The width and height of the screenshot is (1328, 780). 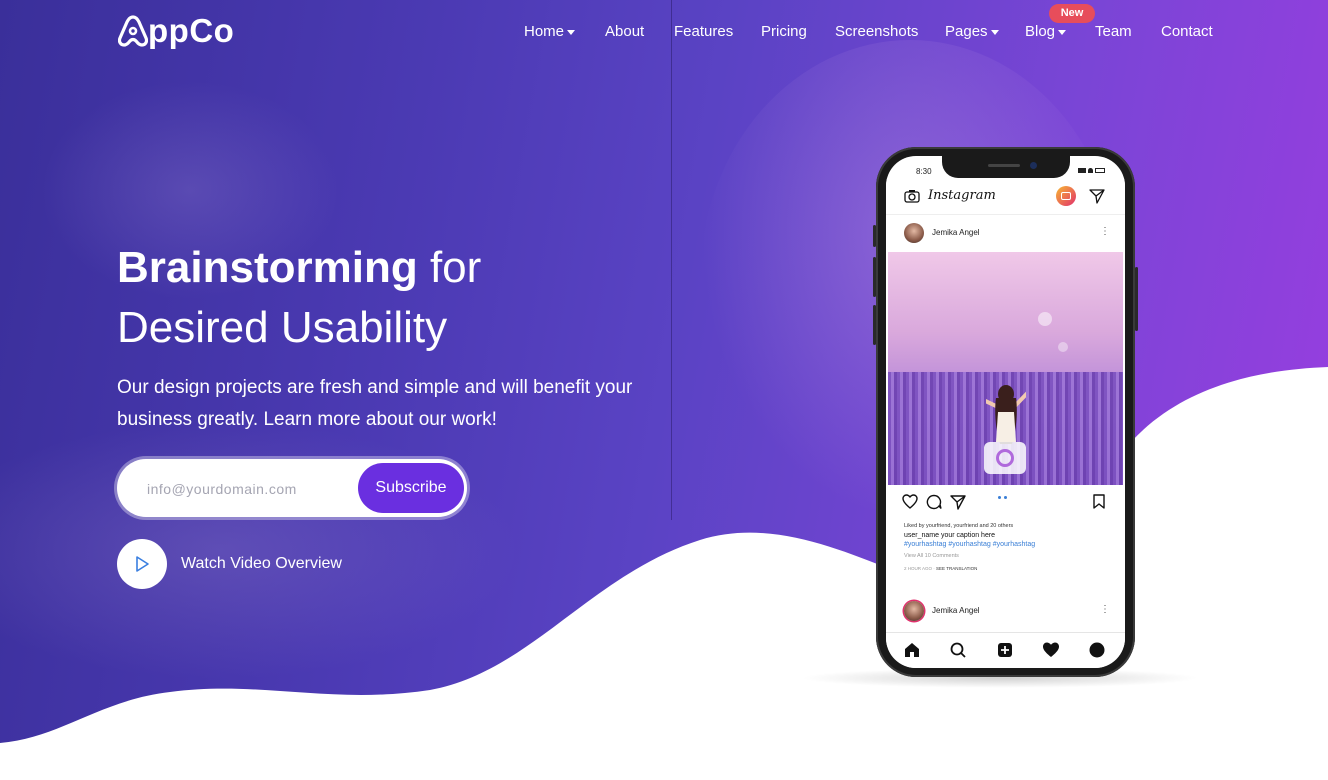 What do you see at coordinates (261, 563) in the screenshot?
I see `watch-video-label: Watch Video Overview` at bounding box center [261, 563].